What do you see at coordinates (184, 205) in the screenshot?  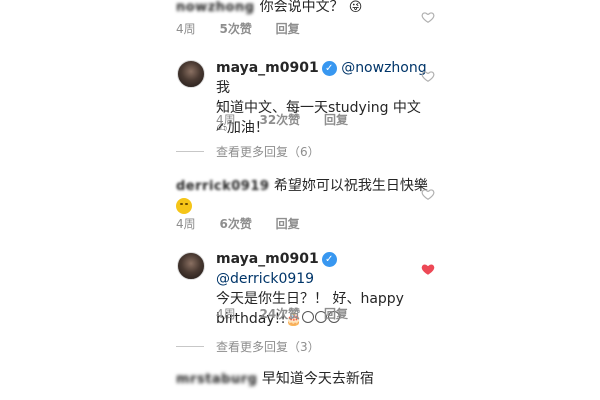 I see `smiling-face-icon` at bounding box center [184, 205].